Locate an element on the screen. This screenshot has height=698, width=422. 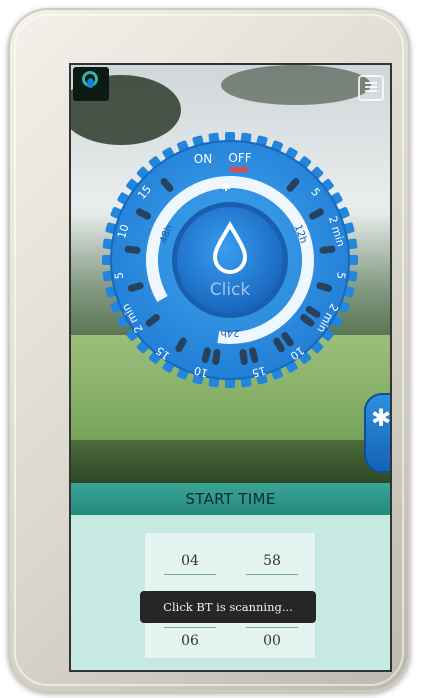
bluetooth-icon: ✱ is located at coordinates (226, 187).